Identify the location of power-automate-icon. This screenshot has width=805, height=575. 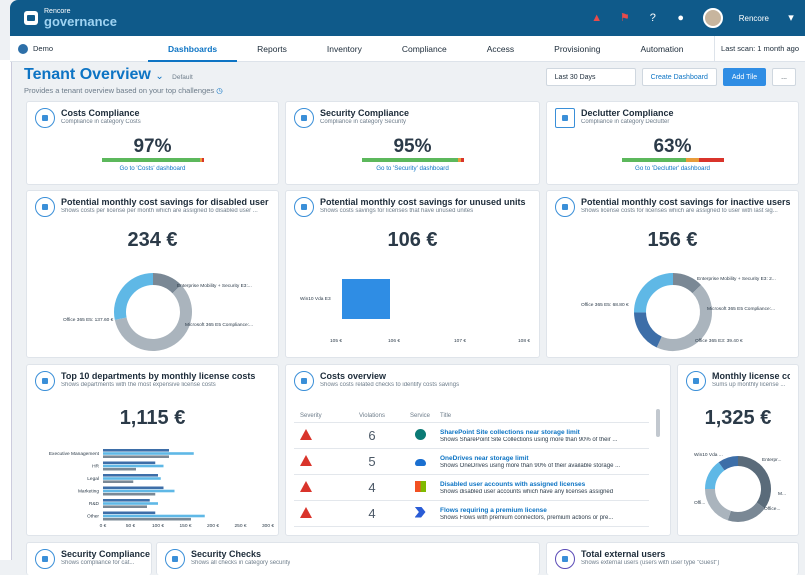
(420, 512).